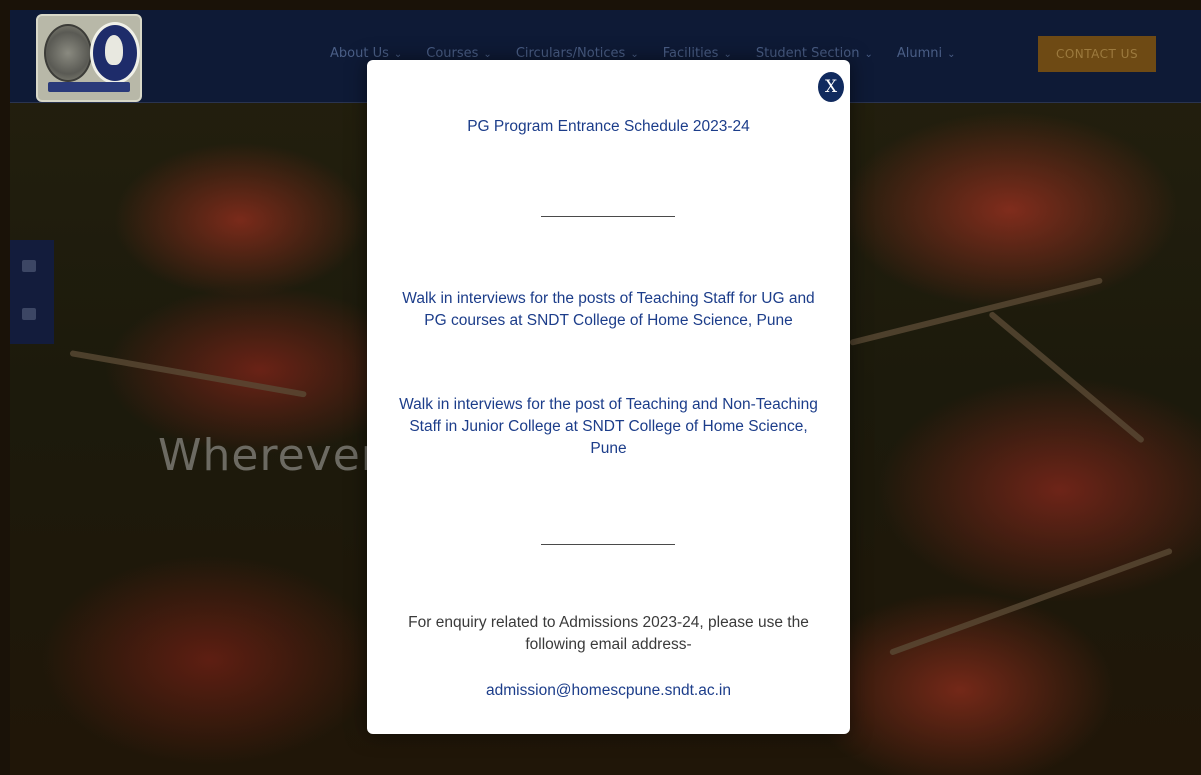 The image size is (1201, 775). What do you see at coordinates (690, 53) in the screenshot?
I see `nav-label: Facilities` at bounding box center [690, 53].